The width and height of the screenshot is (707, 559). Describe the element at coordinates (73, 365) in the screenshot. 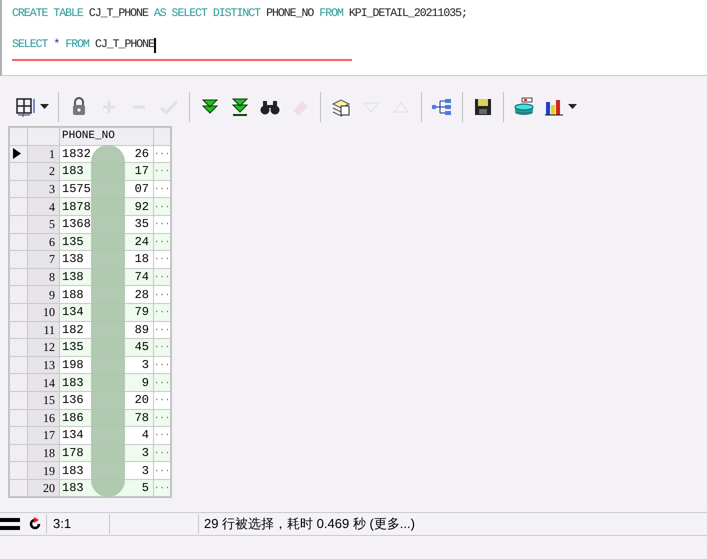

I see `table-cell: 198` at that location.